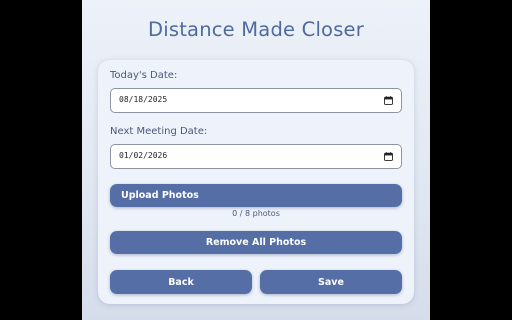  I want to click on page-title: Distance Made Closer, so click(256, 29).